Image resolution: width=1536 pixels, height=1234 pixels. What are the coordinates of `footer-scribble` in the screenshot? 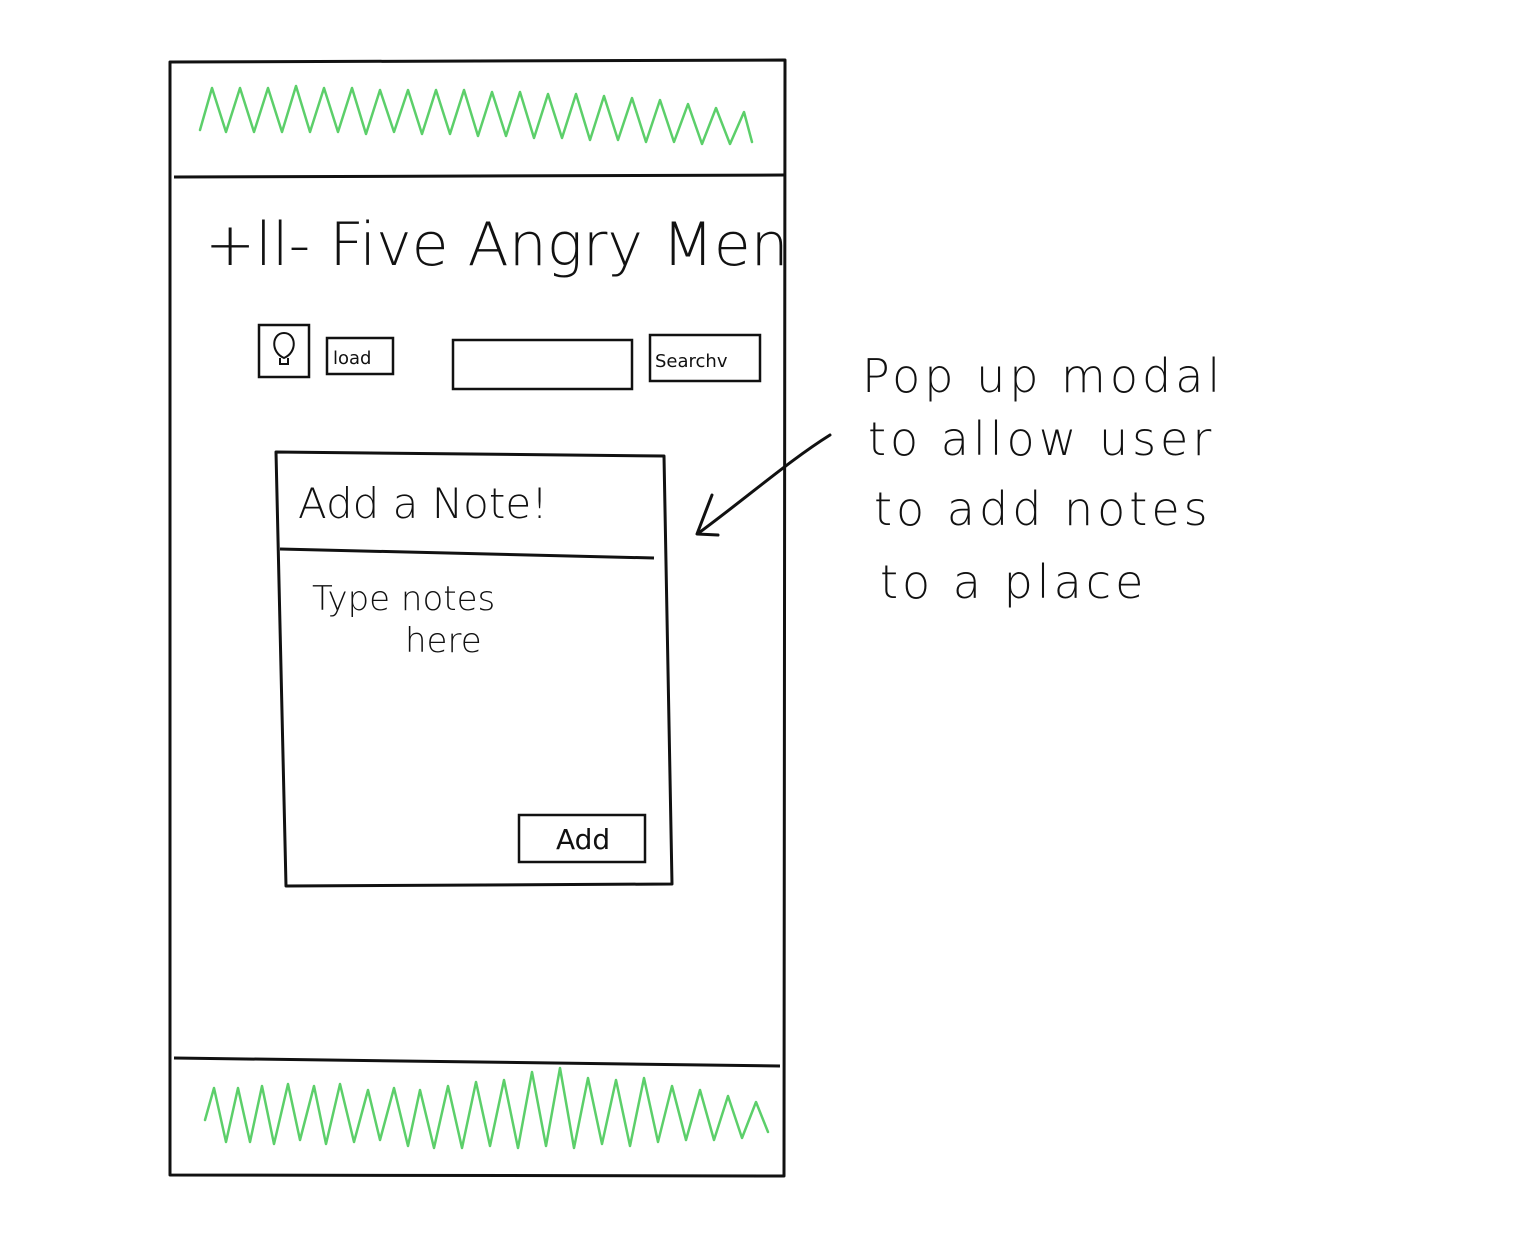 It's located at (486, 1108).